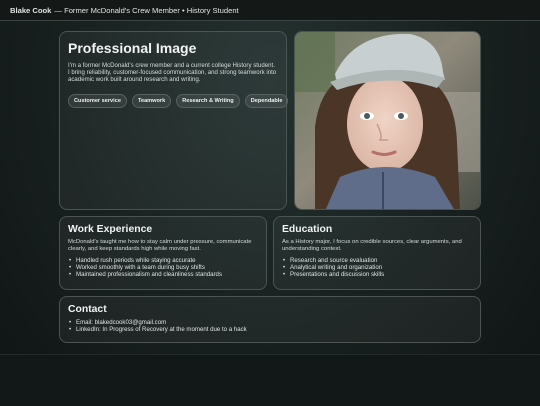 The width and height of the screenshot is (540, 406). Describe the element at coordinates (377, 260) in the screenshot. I see `list-item: Research and source evaluation` at that location.